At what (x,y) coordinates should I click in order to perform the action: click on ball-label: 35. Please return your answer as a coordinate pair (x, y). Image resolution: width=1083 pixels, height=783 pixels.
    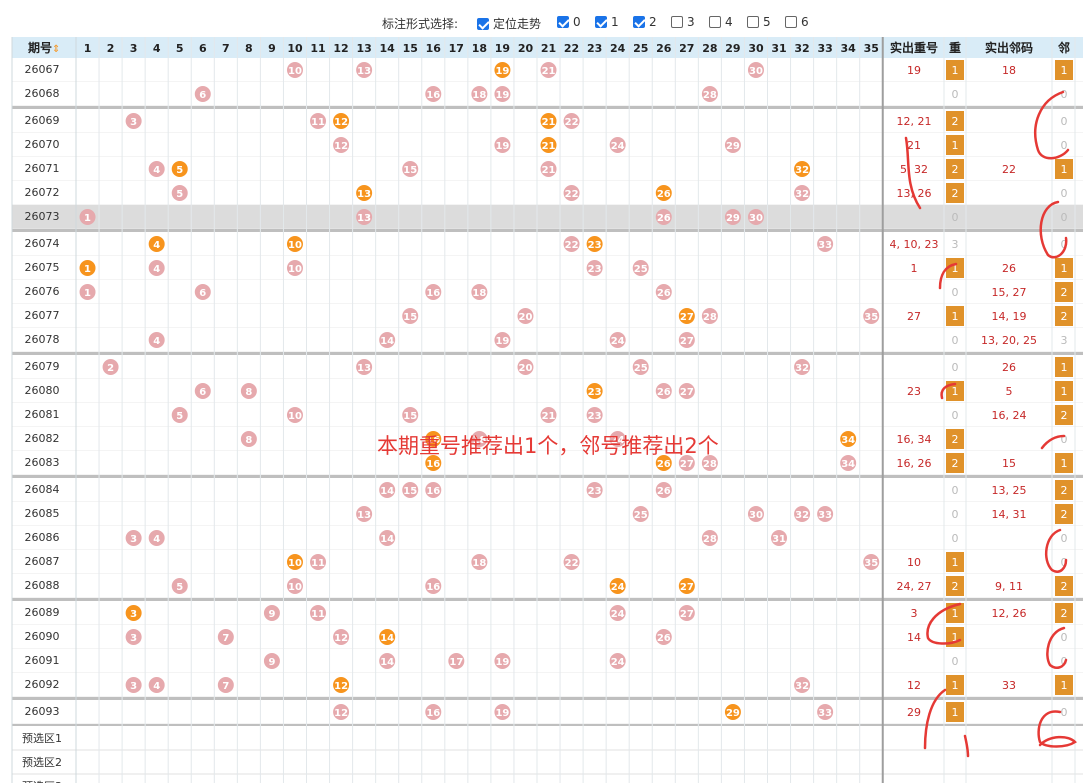
    Looking at the image, I should click on (871, 317).